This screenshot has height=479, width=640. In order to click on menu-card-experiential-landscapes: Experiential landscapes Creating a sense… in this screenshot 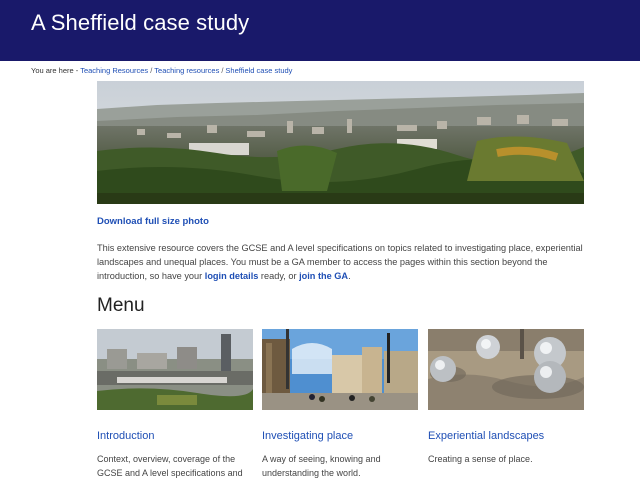, I will do `click(506, 396)`.